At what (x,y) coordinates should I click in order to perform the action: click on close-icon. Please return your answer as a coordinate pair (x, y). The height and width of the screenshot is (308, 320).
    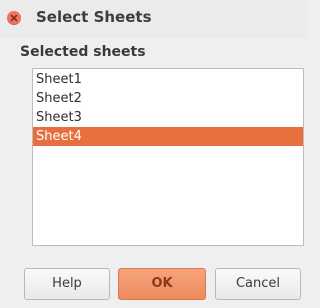
    Looking at the image, I should click on (14, 18).